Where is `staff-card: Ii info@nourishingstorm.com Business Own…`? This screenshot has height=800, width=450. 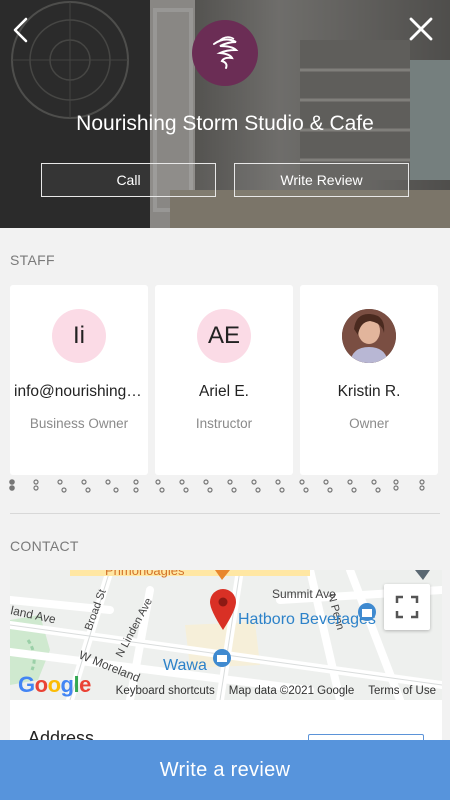 staff-card: Ii info@nourishingstorm.com Business Own… is located at coordinates (79, 380).